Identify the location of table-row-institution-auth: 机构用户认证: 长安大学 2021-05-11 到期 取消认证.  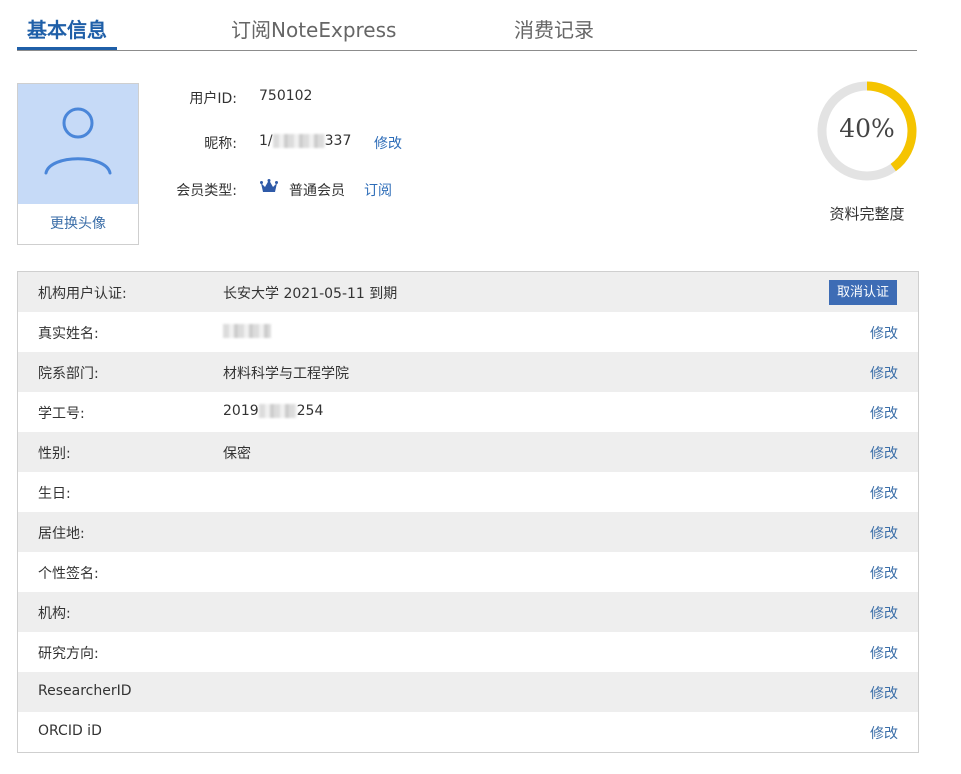
(468, 292).